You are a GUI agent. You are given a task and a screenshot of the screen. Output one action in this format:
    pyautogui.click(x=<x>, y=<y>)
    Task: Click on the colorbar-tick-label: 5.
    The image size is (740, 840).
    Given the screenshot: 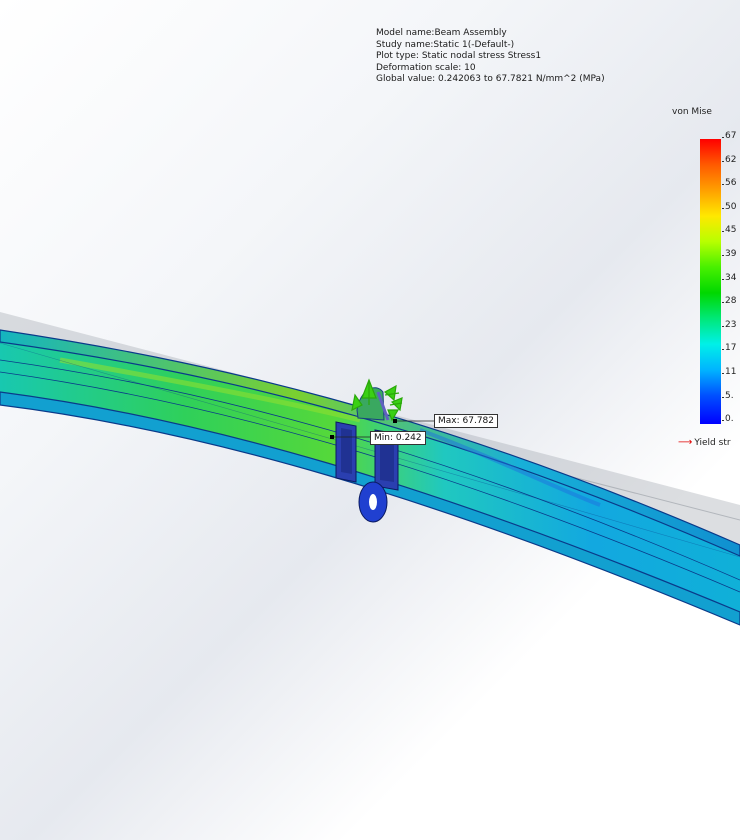 What is the action you would take?
    pyautogui.click(x=728, y=395)
    